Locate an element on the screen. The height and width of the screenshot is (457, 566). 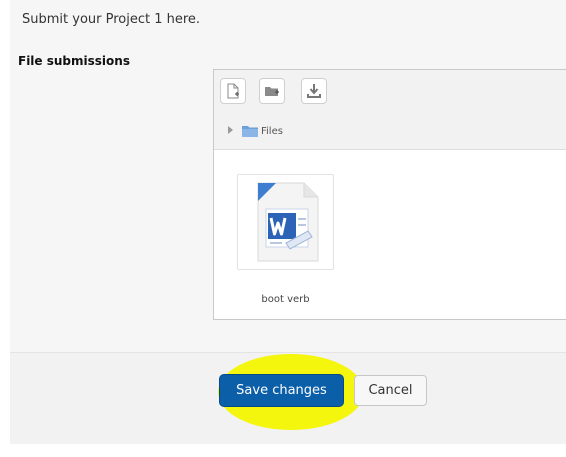
file-thumbnail is located at coordinates (285, 222).